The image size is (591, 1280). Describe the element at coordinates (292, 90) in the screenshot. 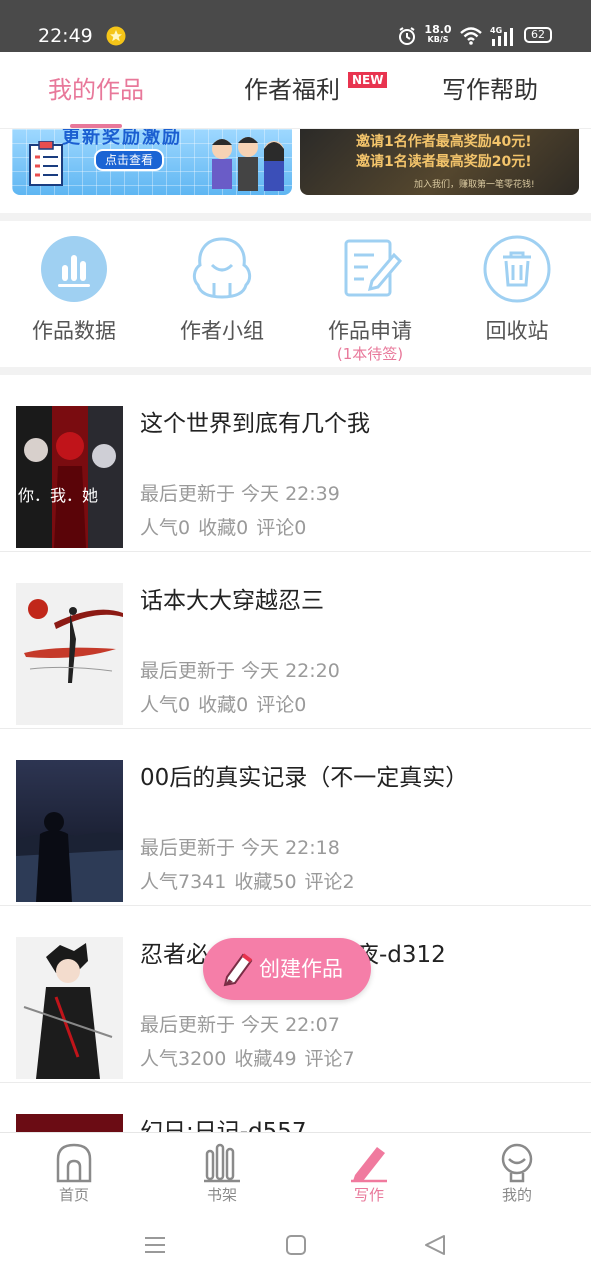

I see `tab-author-benefits: 作者福利` at that location.